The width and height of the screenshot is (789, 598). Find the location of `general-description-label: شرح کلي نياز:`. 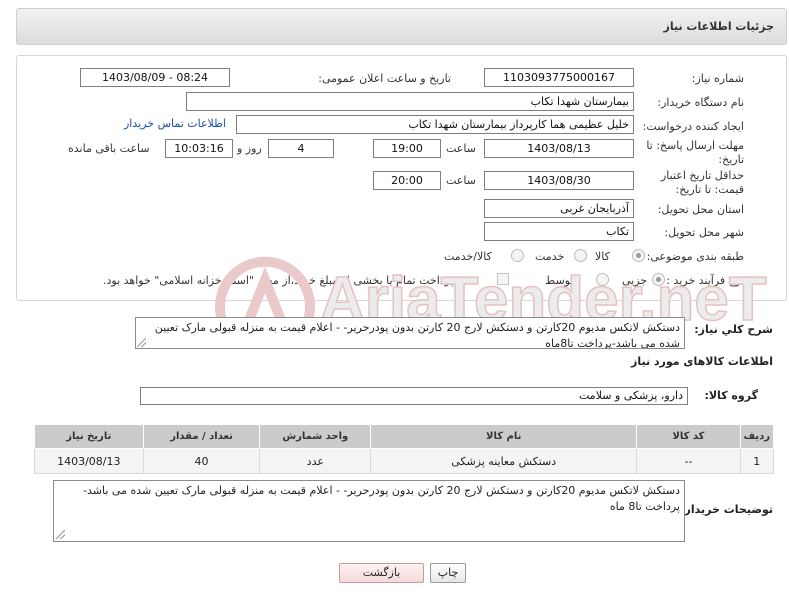

general-description-label: شرح کلي نياز: is located at coordinates (733, 329).